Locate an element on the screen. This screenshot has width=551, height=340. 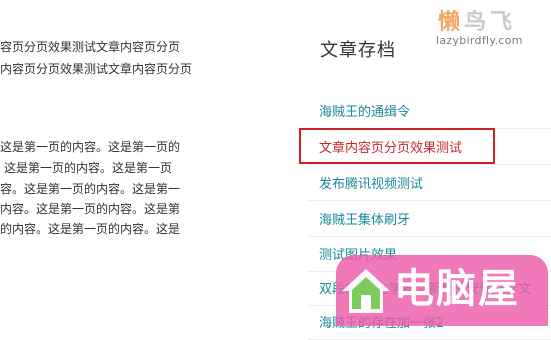
sidebar-title: 文章存档 is located at coordinates (358, 50).